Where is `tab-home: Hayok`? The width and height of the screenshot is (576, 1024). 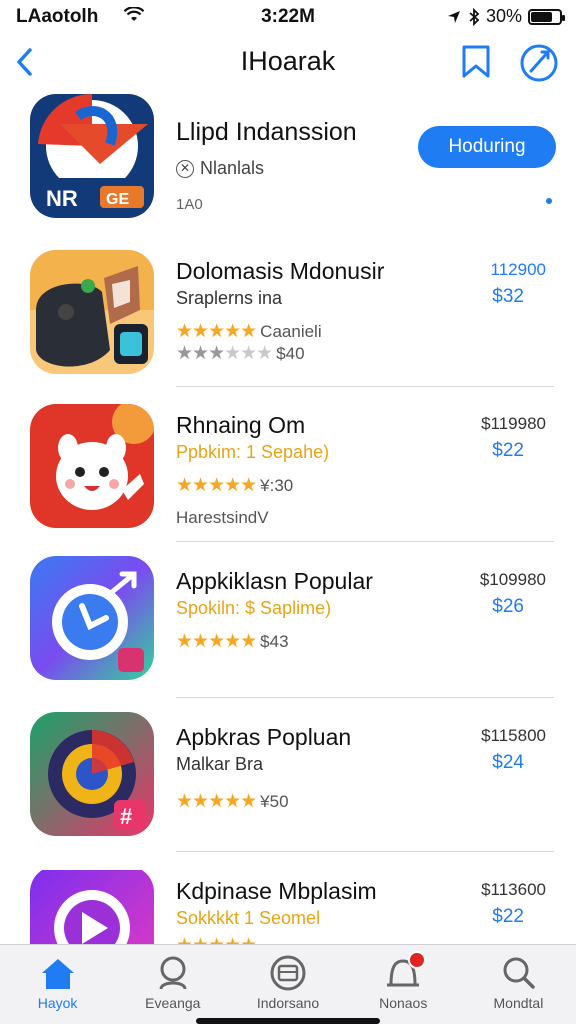
tab-home: Hayok is located at coordinates (57, 984).